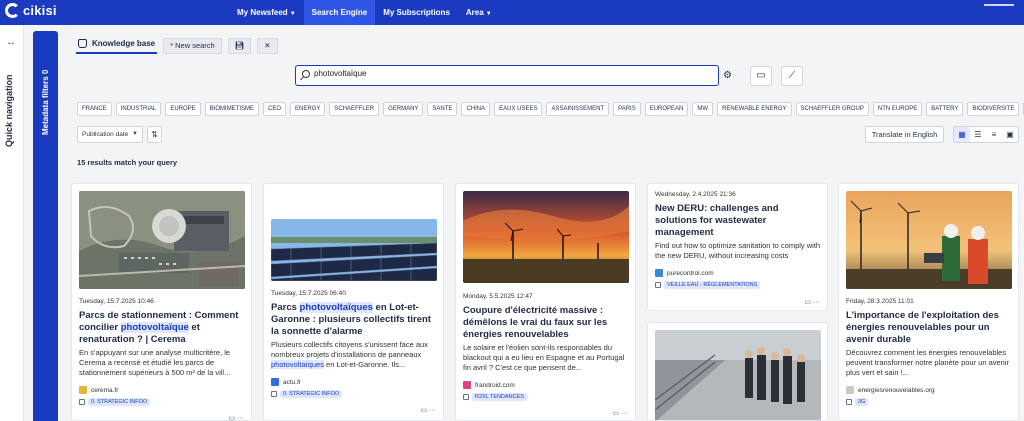  Describe the element at coordinates (94, 109) in the screenshot. I see `keyword-chip: FRANCE` at that location.